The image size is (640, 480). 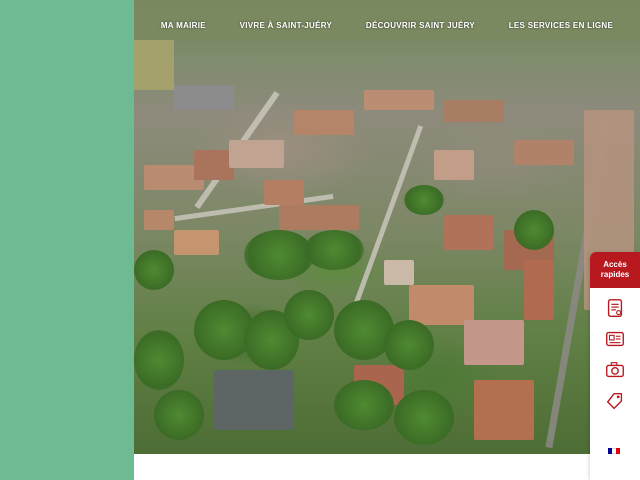 I want to click on tag-icon, so click(x=614, y=401).